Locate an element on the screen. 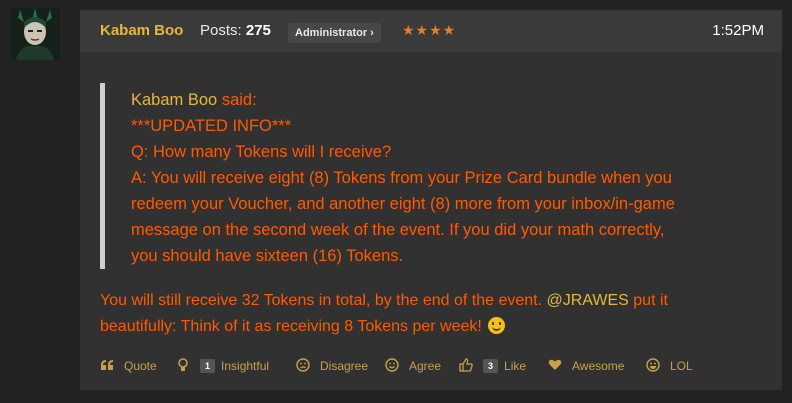  quote-line: you should have sixteen (16) Tokens. is located at coordinates (267, 256).